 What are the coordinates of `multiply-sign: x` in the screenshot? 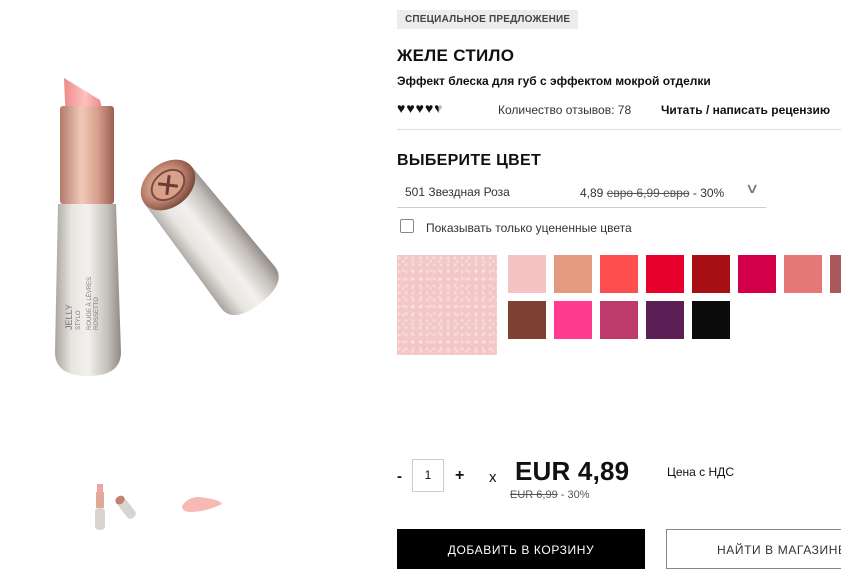 It's located at (493, 477).